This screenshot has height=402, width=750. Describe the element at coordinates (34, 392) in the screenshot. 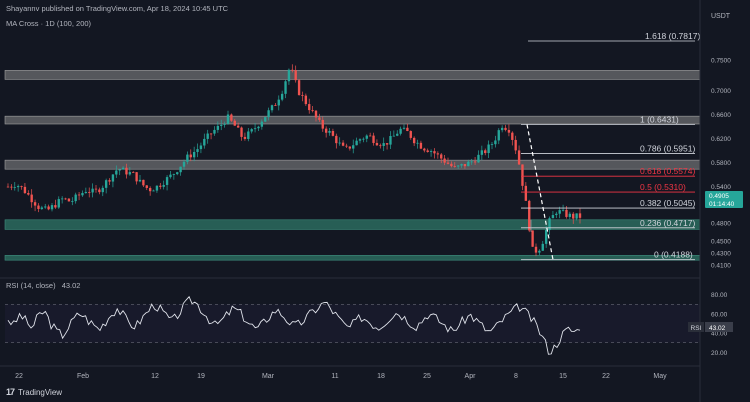

I see `brand: 17 TradingView` at that location.